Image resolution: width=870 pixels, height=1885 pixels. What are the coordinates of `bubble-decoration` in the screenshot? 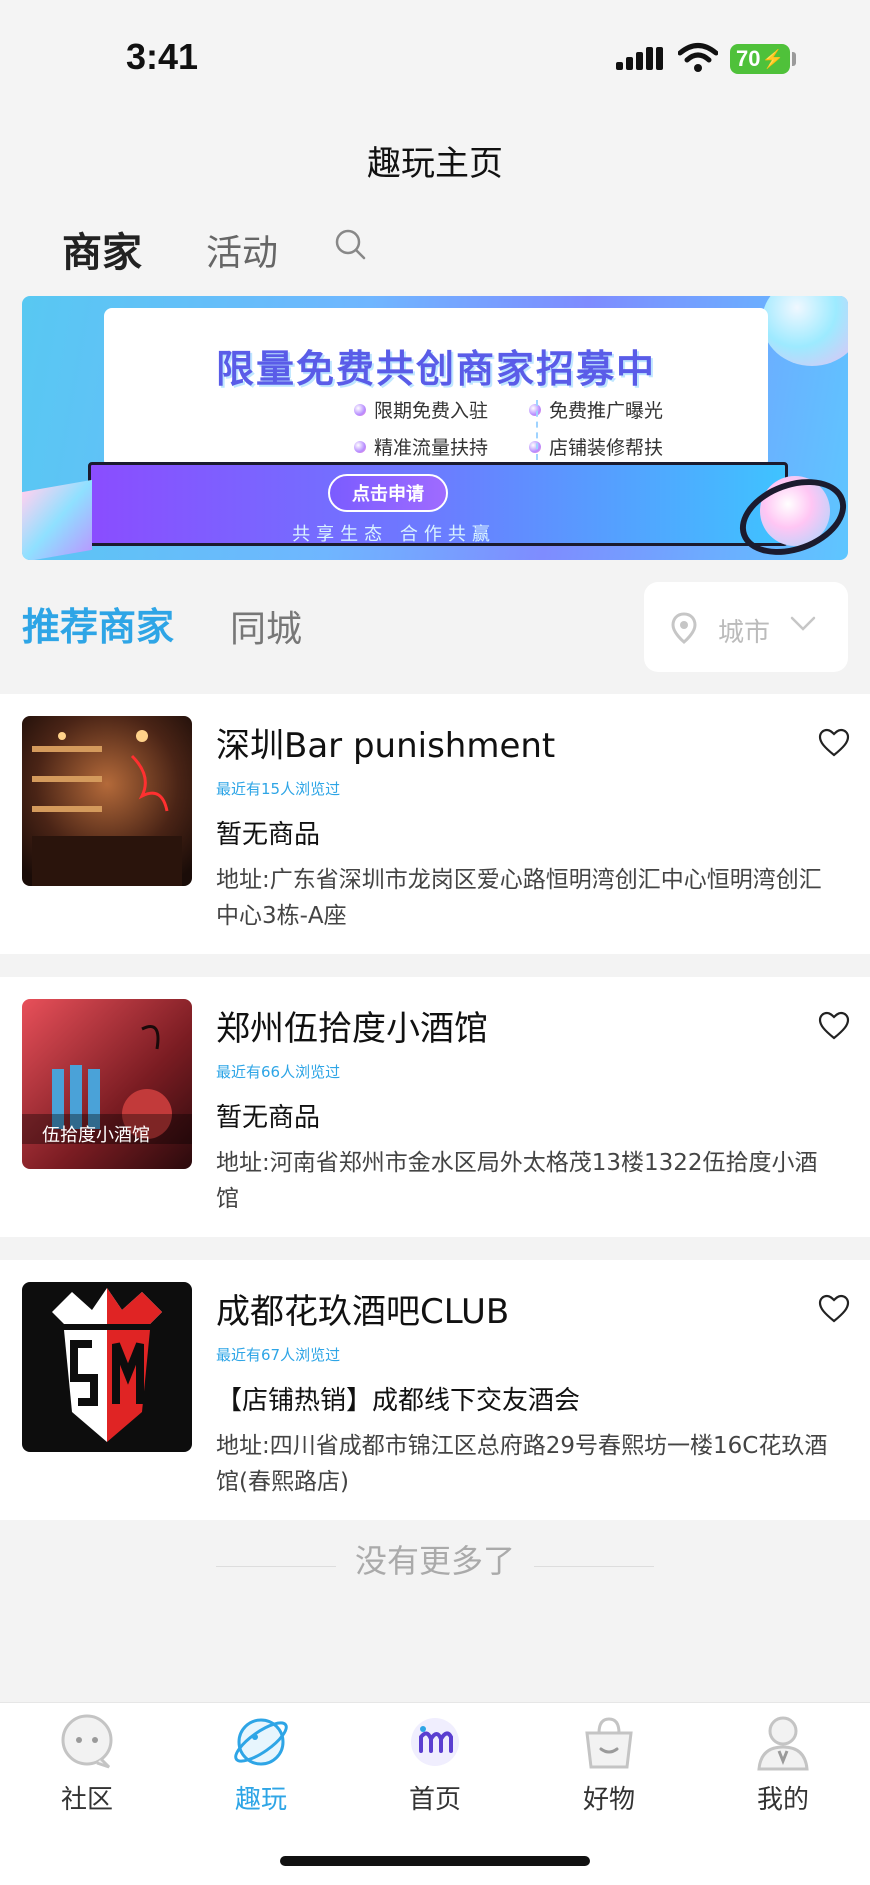 It's located at (805, 331).